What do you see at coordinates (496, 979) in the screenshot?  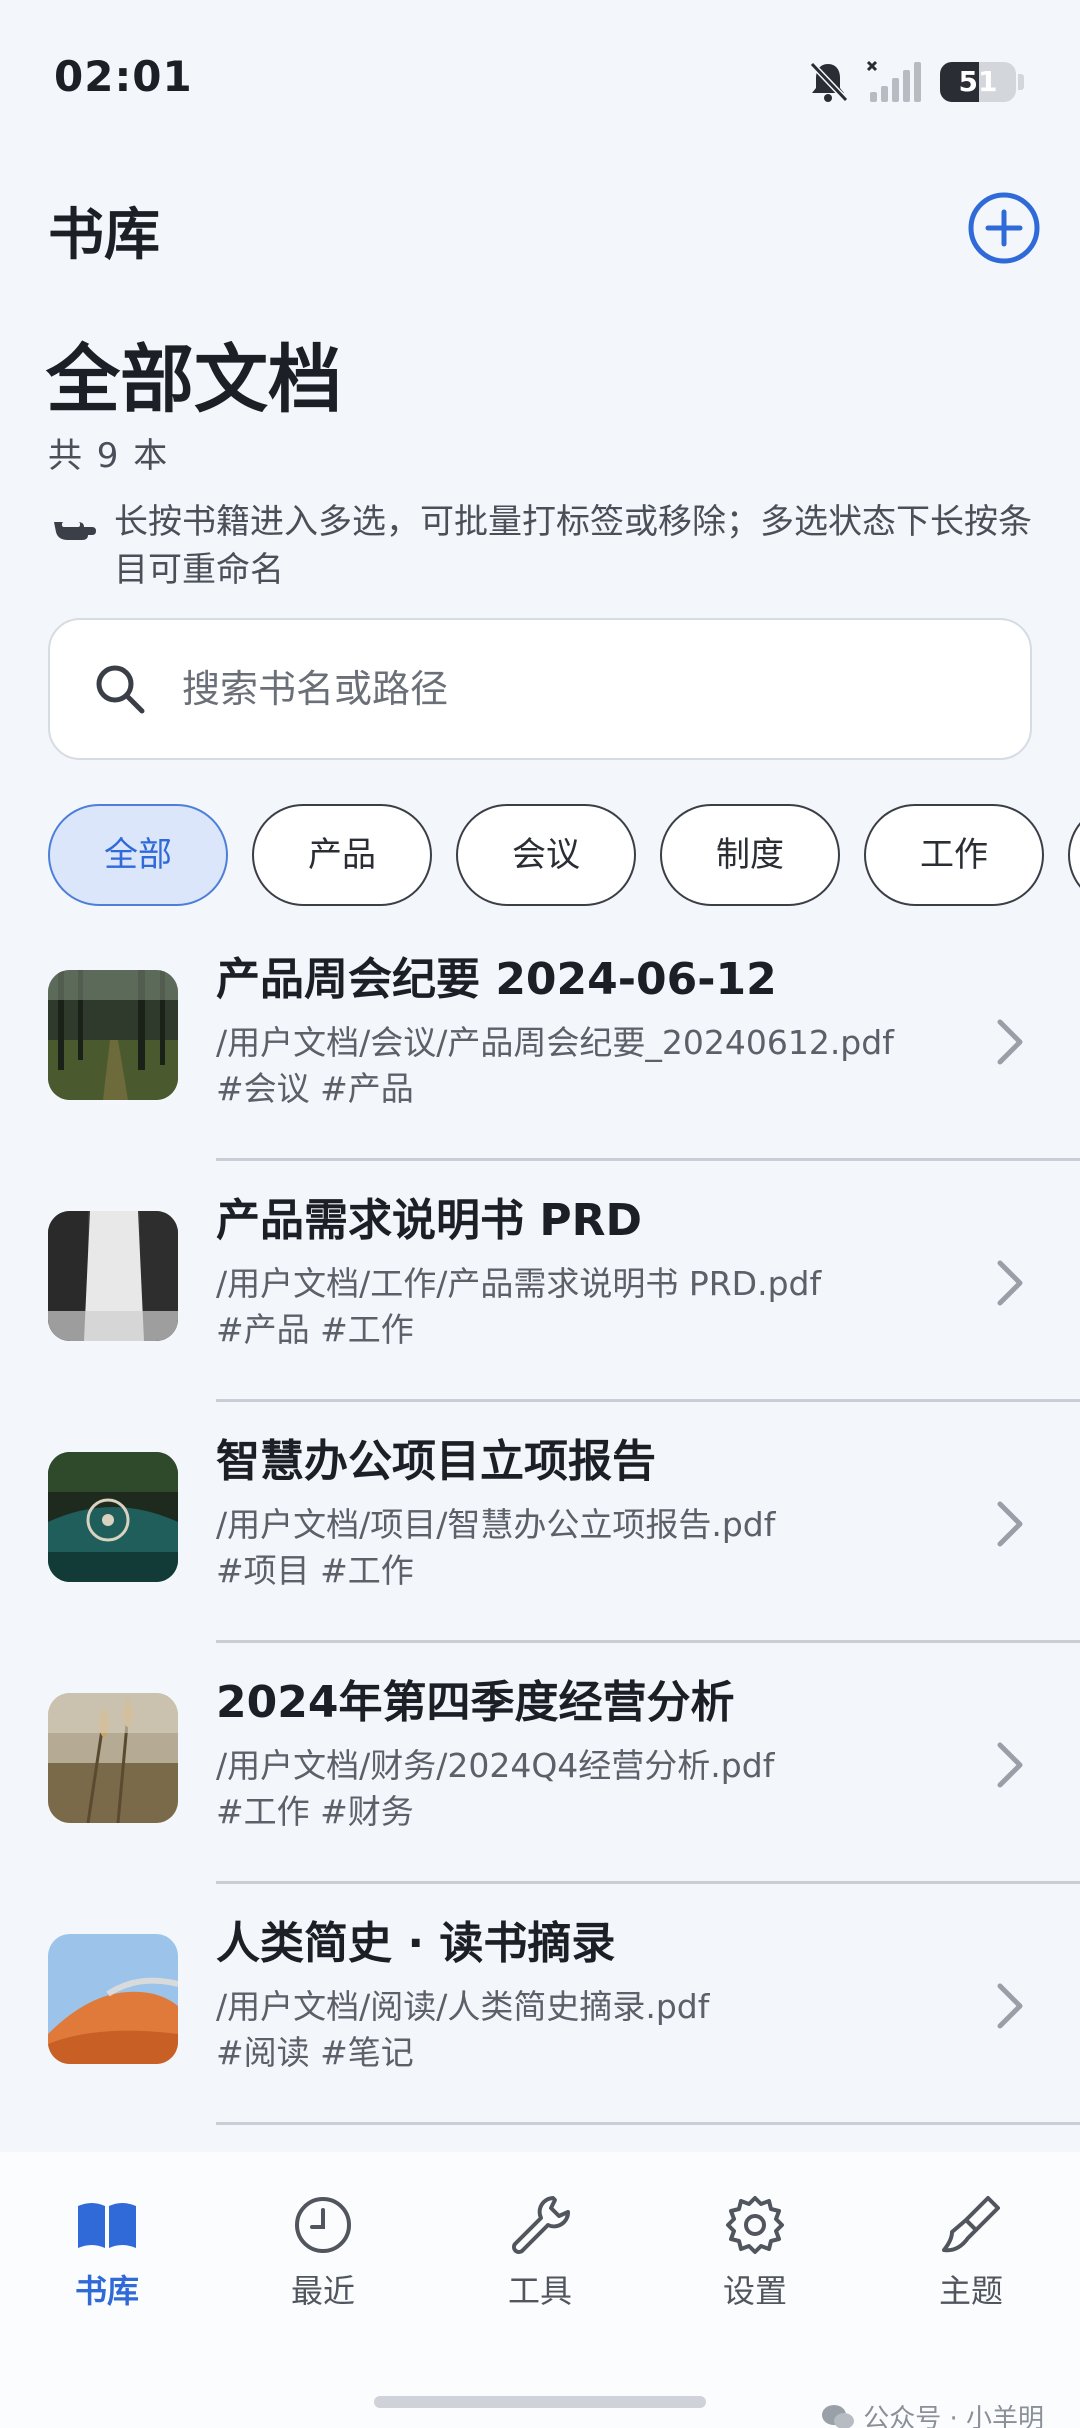 I see `book-title: 产品周会纪要 2024-06-12` at bounding box center [496, 979].